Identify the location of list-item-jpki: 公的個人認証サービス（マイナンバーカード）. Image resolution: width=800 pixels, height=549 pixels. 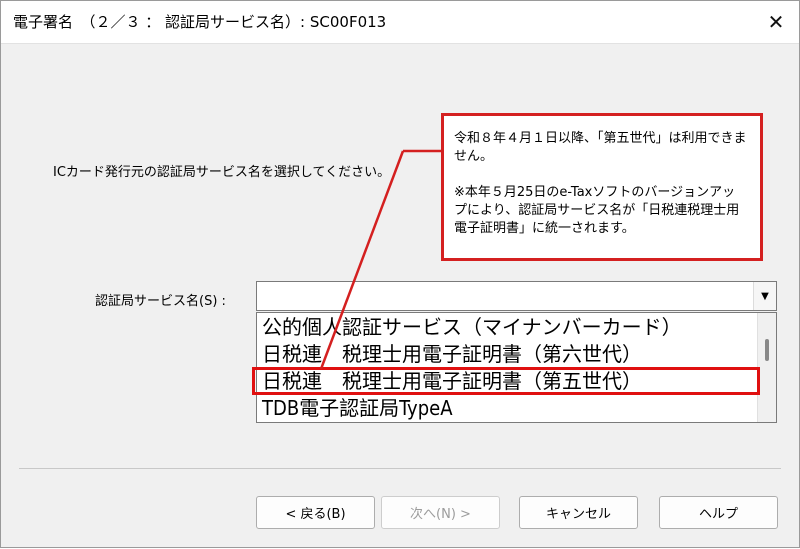
(472, 327).